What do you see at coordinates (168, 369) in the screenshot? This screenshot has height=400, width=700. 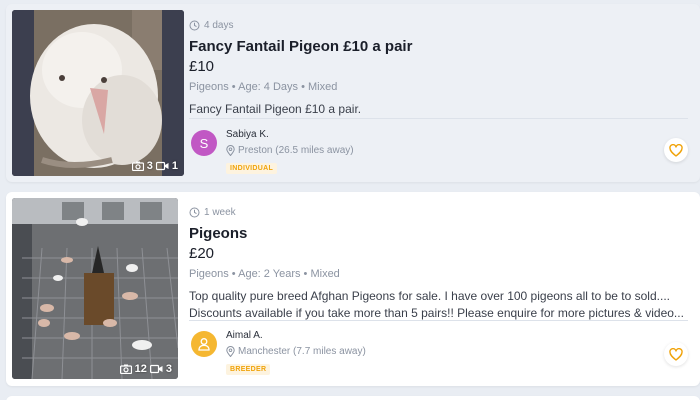 I see `video-count: 3` at bounding box center [168, 369].